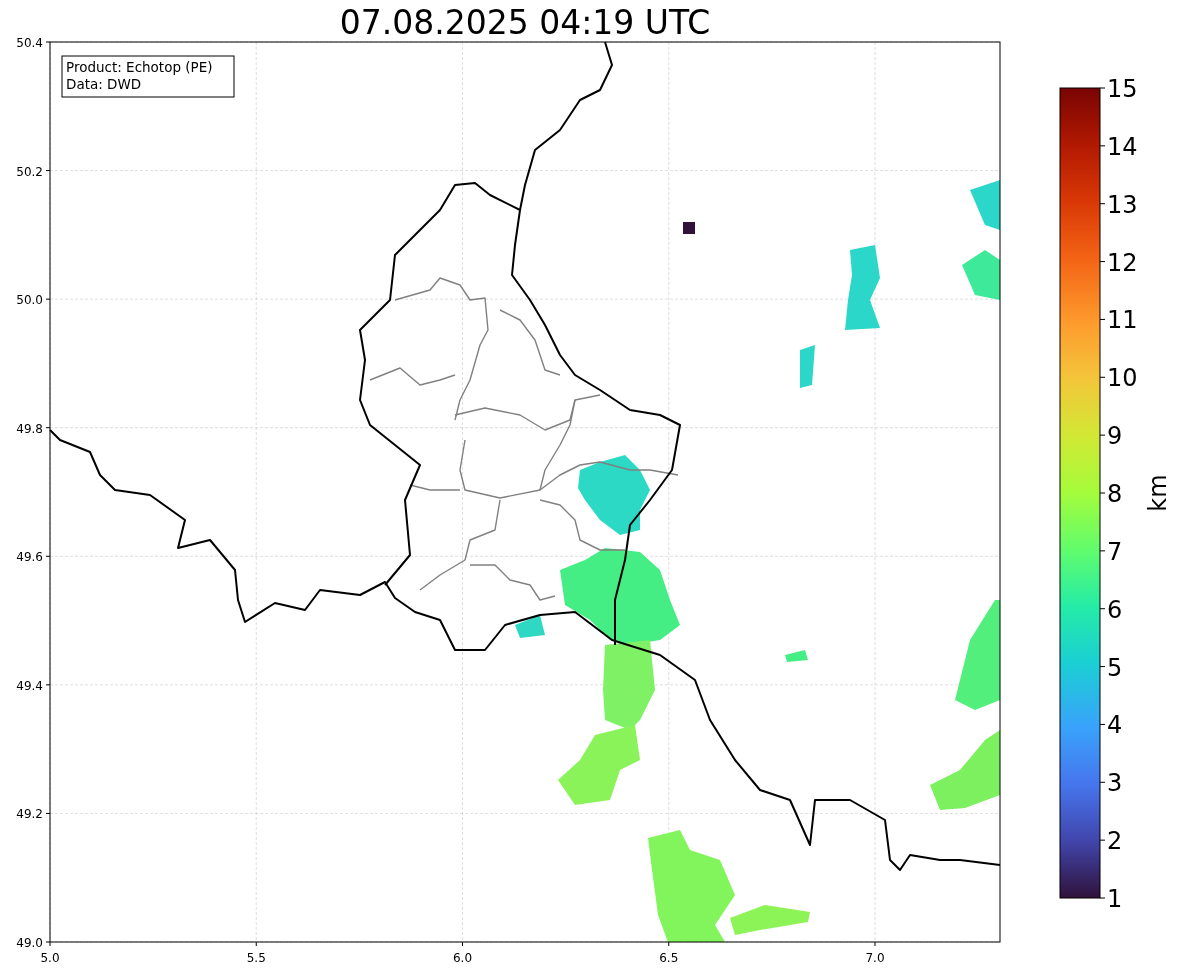 This screenshot has width=1178, height=976. What do you see at coordinates (1115, 609) in the screenshot?
I see `colorbar-tick-label: 6` at bounding box center [1115, 609].